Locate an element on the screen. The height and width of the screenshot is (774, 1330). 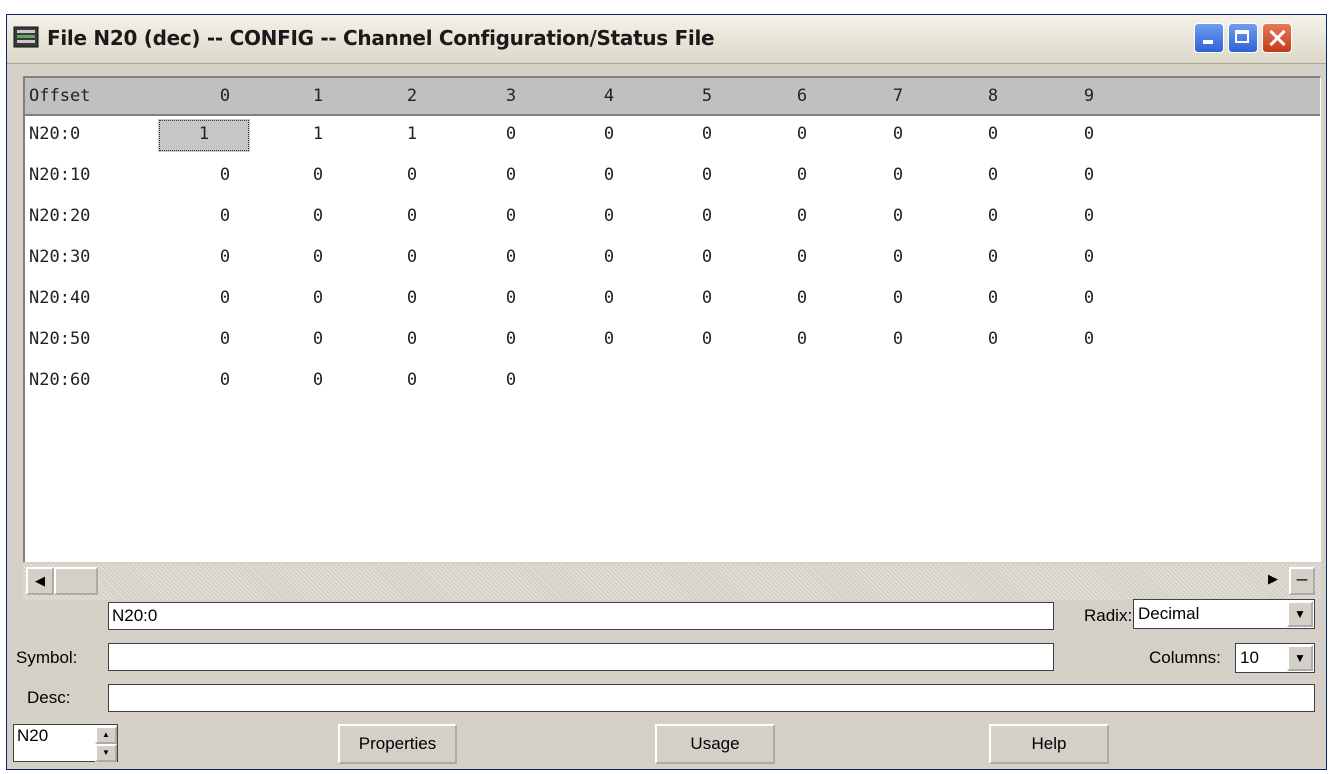
scroll-thumb is located at coordinates (76, 581).